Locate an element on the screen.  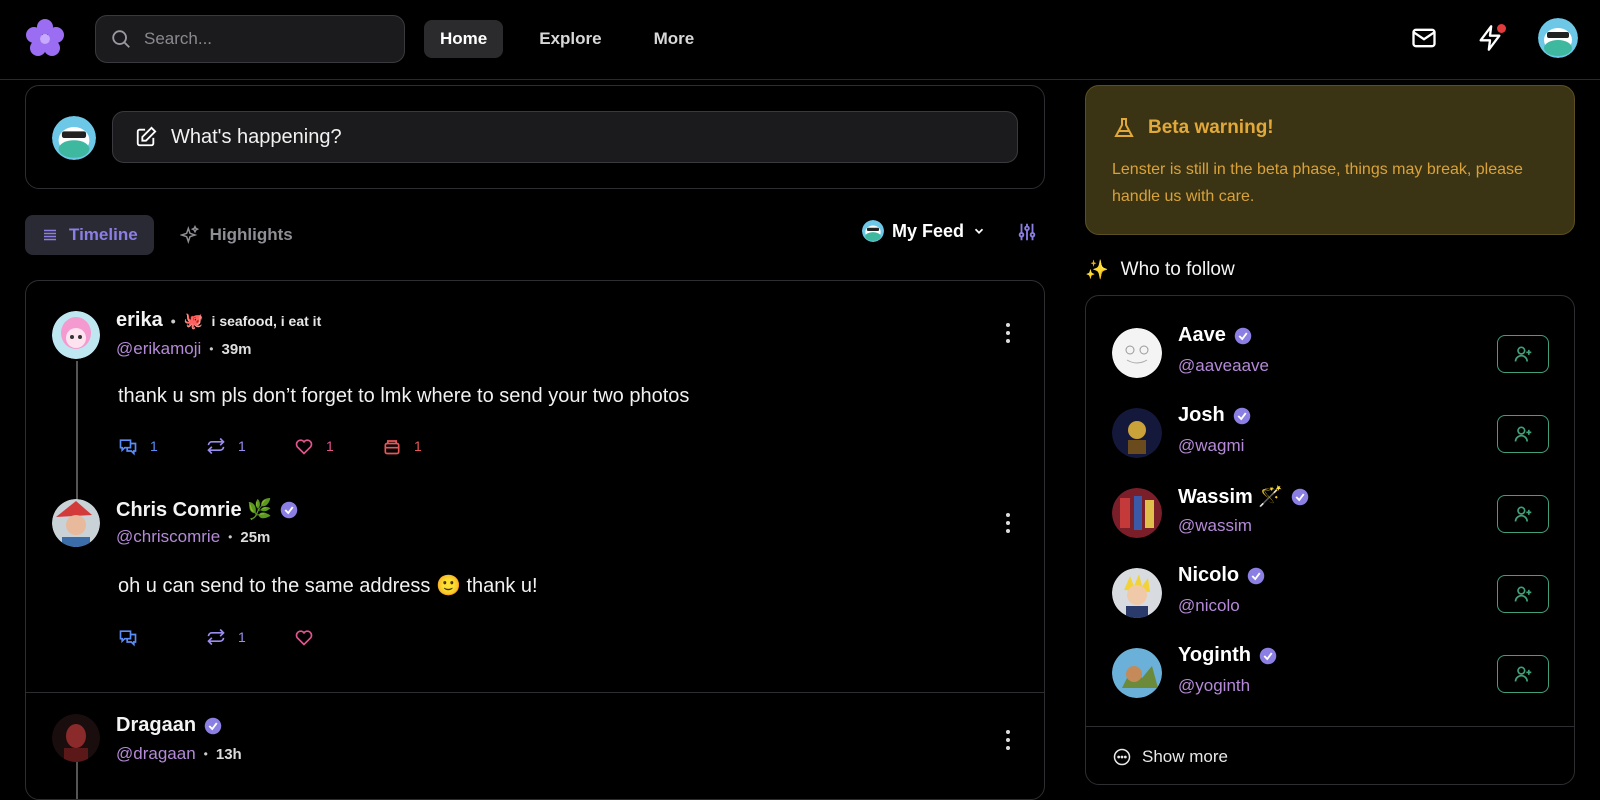
user-name: Josh is located at coordinates (1201, 415).